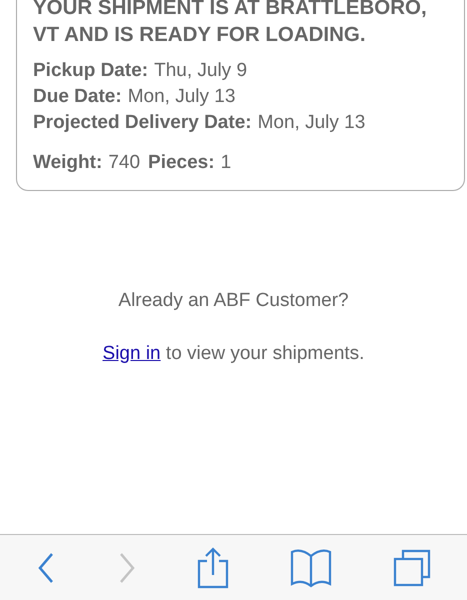 Image resolution: width=467 pixels, height=600 pixels. What do you see at coordinates (311, 568) in the screenshot?
I see `book-icon` at bounding box center [311, 568].